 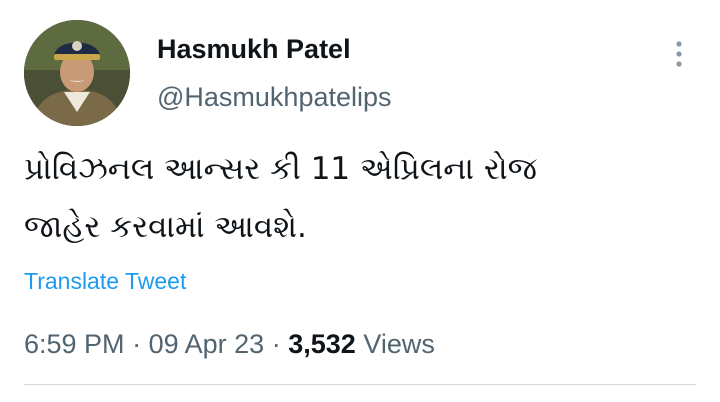 I want to click on views-count: 3,532, so click(x=322, y=344).